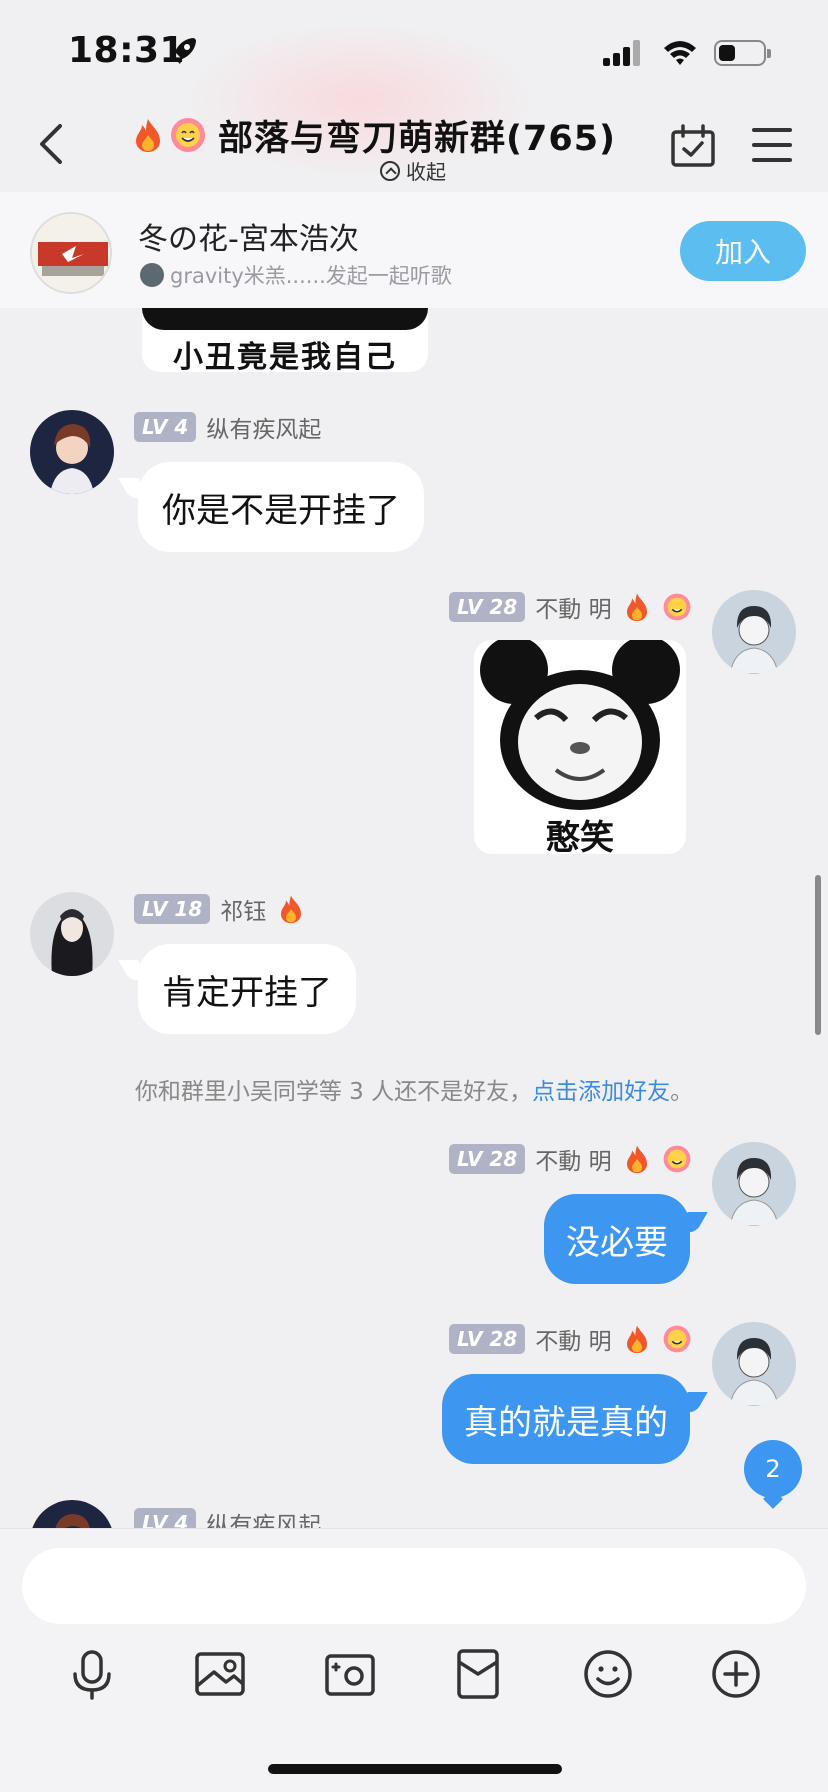  What do you see at coordinates (417, 138) in the screenshot?
I see `group-title-text: 部落与弯刀萌新群(765)` at bounding box center [417, 138].